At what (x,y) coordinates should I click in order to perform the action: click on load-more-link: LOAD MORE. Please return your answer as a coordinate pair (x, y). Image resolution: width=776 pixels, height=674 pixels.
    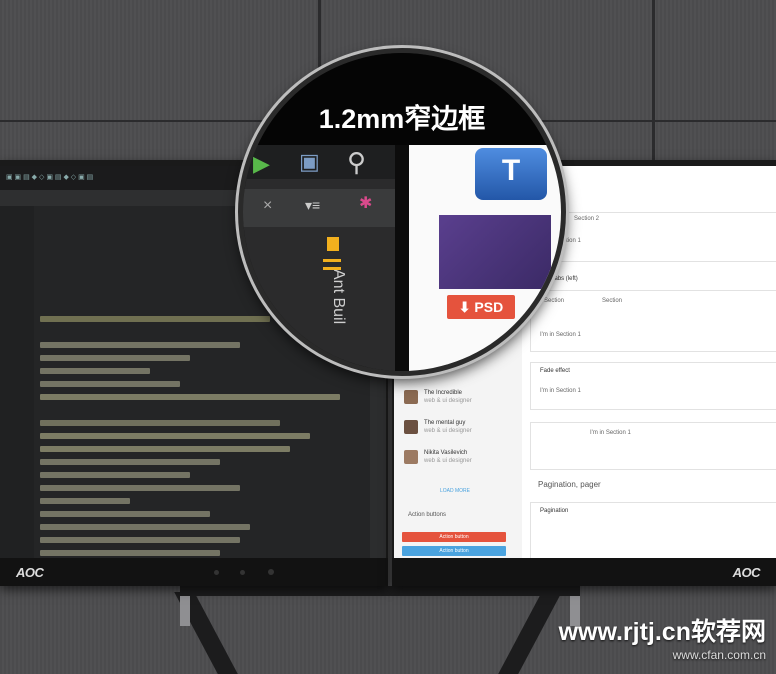
    Looking at the image, I should click on (455, 491).